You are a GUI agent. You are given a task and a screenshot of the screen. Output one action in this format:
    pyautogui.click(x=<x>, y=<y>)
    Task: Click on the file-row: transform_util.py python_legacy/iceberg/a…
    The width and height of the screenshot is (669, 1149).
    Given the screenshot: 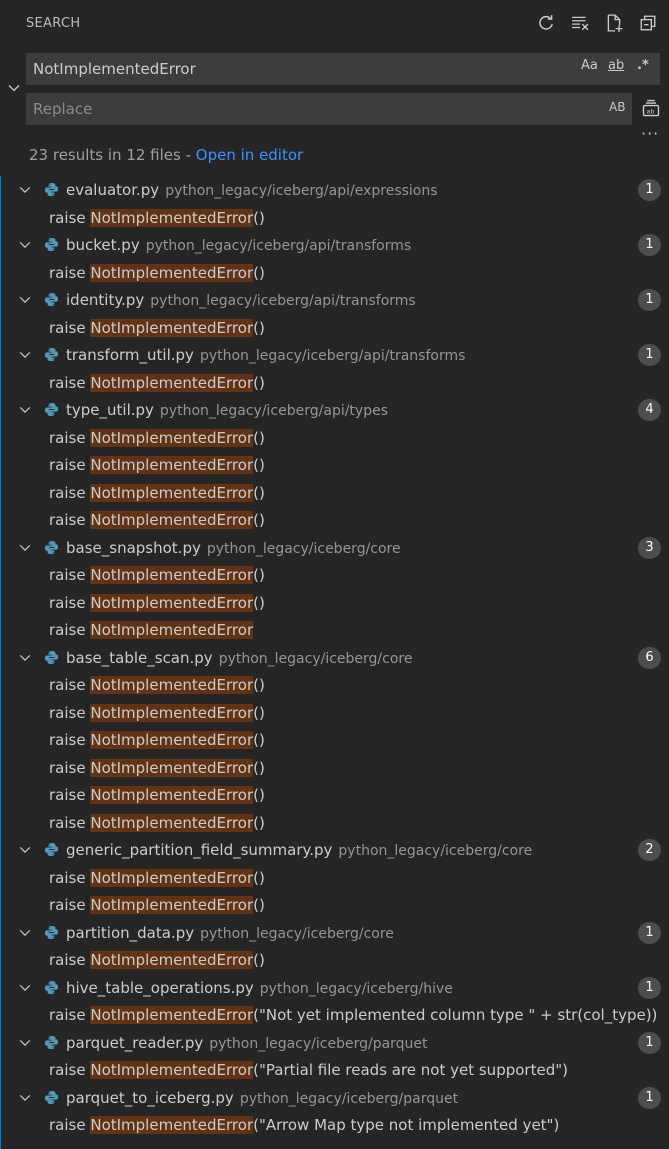 What is the action you would take?
    pyautogui.click(x=335, y=355)
    